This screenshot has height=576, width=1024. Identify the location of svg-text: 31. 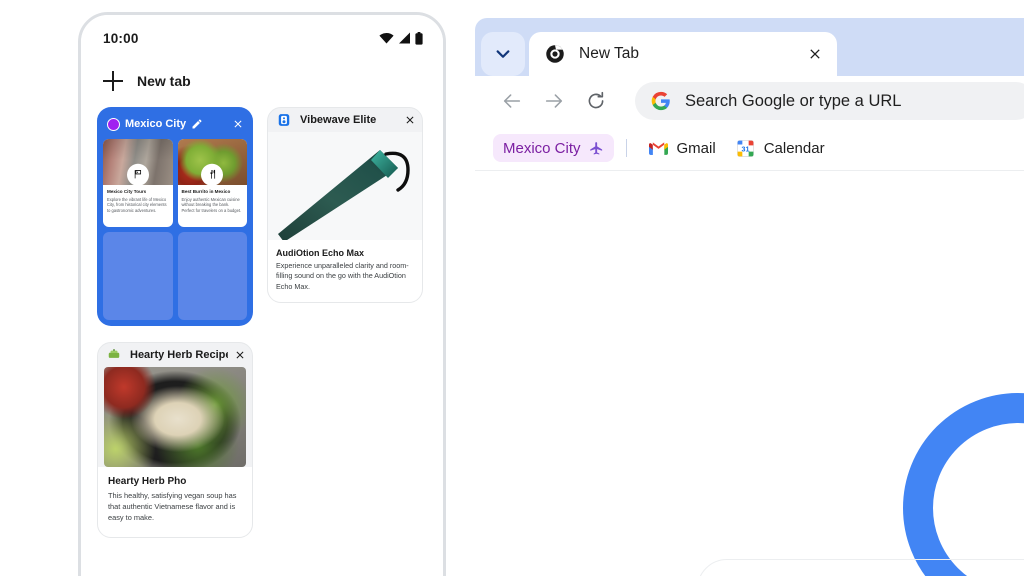
(746, 149).